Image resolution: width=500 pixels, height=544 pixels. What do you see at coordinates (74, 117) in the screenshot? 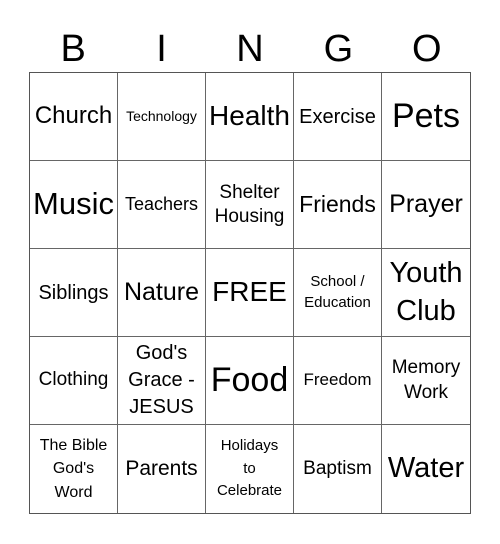
I see `bingo-cell: Church` at bounding box center [74, 117].